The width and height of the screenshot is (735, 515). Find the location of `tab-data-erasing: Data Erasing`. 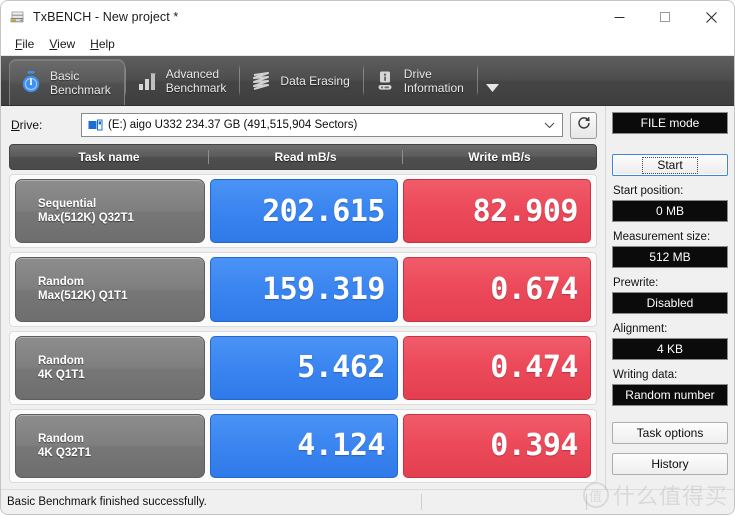

tab-data-erasing: Data Erasing is located at coordinates (301, 80).